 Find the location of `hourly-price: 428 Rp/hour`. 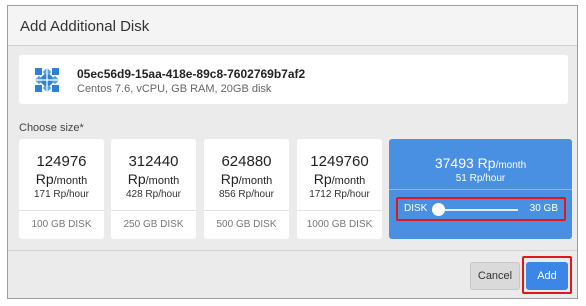

hourly-price: 428 Rp/hour is located at coordinates (153, 194).